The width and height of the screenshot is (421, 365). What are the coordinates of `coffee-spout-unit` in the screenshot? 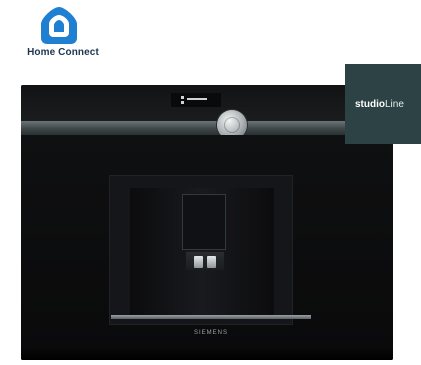 It's located at (205, 261).